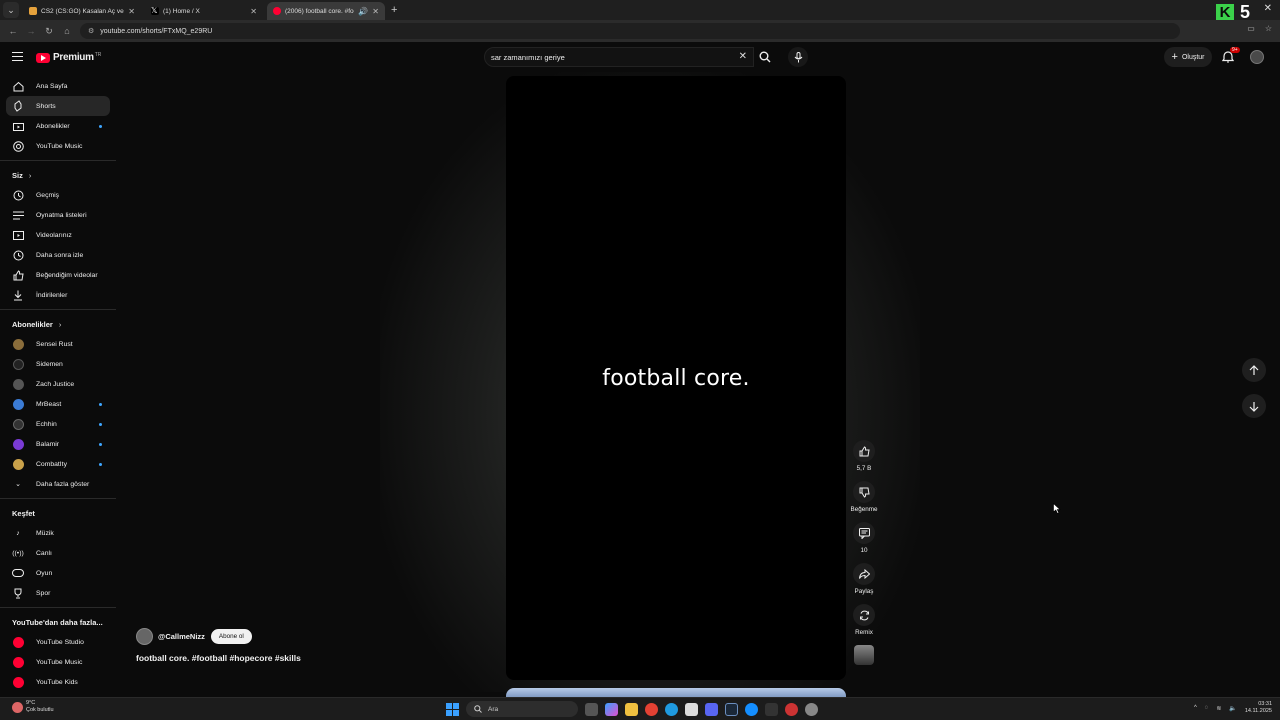 This screenshot has height=720, width=1280. Describe the element at coordinates (58, 275) in the screenshot. I see `sidebar-item-liked-videos: Beğendiğim videolar` at that location.